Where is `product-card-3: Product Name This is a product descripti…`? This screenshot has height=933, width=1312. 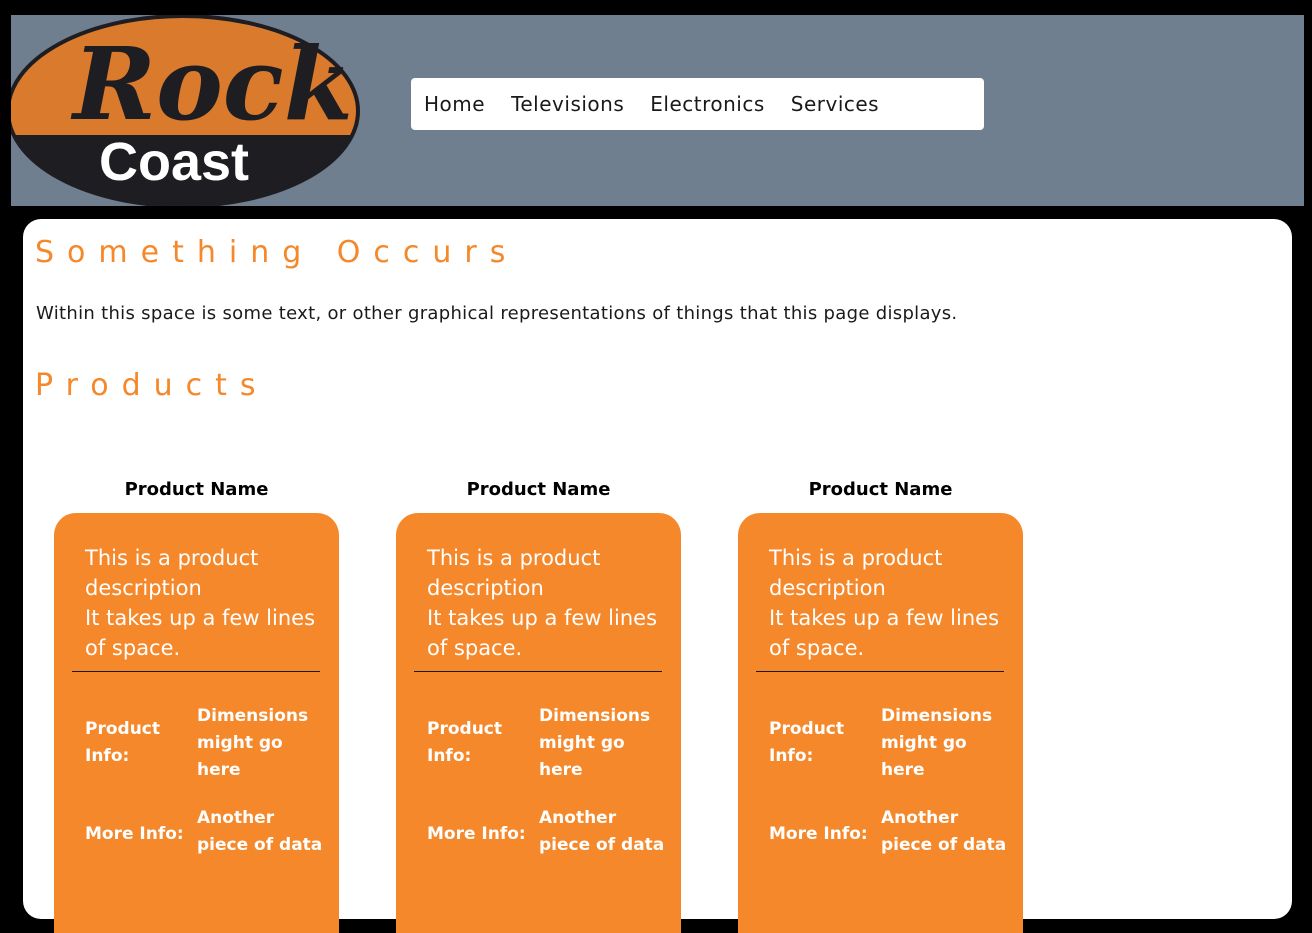 product-card-3: Product Name This is a product descripti… is located at coordinates (880, 706).